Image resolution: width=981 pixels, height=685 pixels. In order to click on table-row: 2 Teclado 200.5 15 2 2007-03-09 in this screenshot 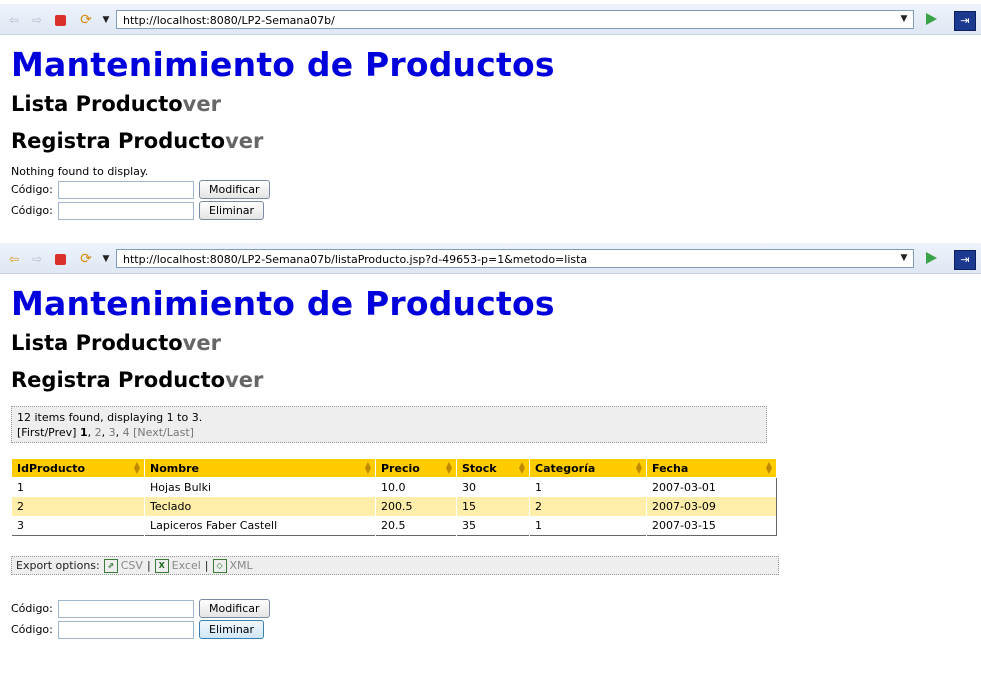, I will do `click(394, 506)`.